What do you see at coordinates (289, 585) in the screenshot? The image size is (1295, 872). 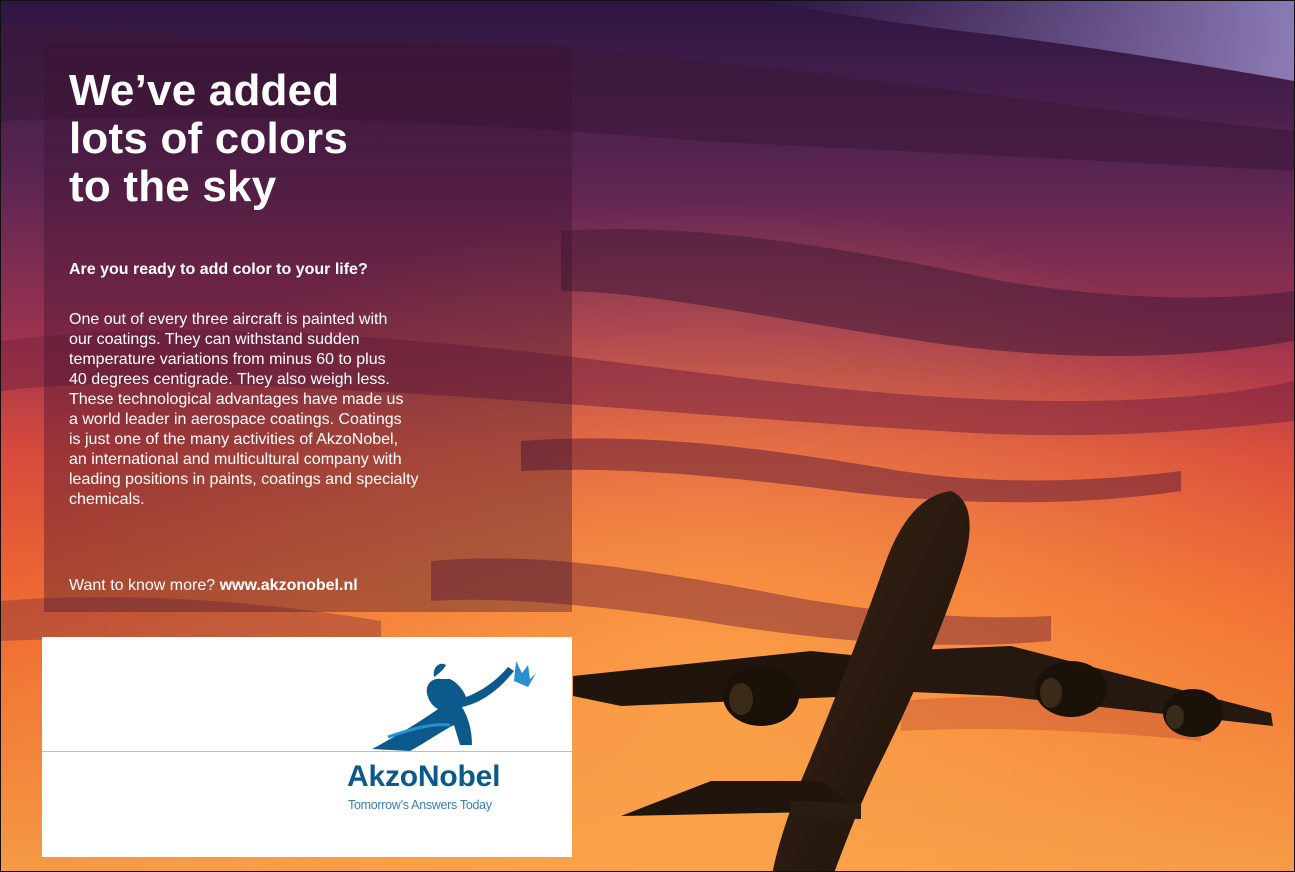 I see `website-link: www.akzonobel.nl` at bounding box center [289, 585].